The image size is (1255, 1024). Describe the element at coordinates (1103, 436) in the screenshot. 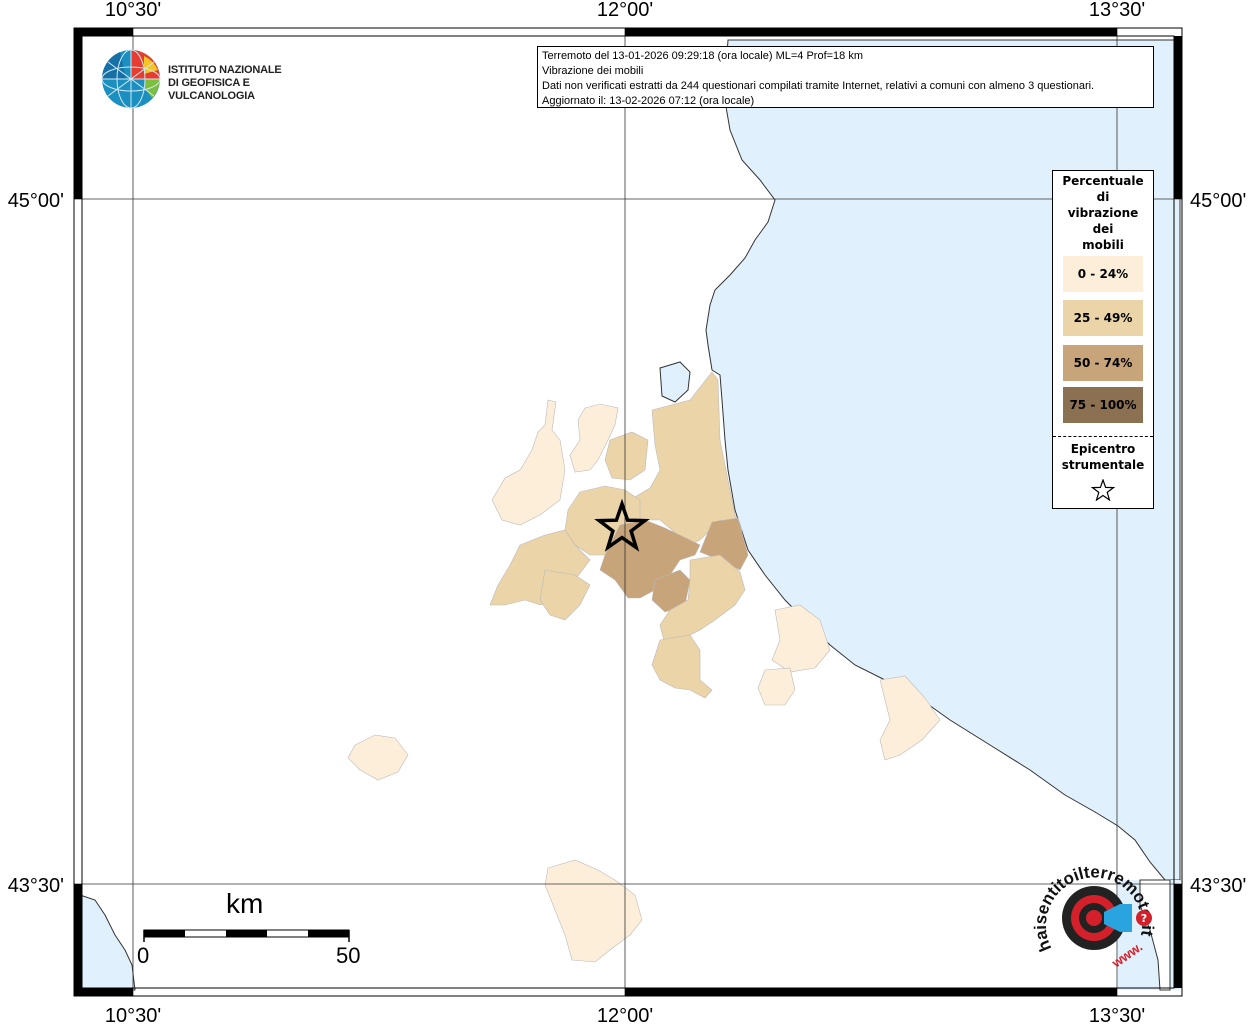

I see `legend-divider` at that location.